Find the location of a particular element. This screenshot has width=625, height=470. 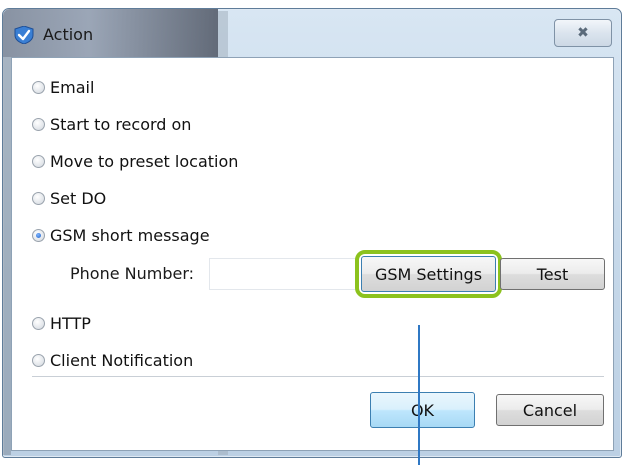

check-shield-icon is located at coordinates (24, 35).